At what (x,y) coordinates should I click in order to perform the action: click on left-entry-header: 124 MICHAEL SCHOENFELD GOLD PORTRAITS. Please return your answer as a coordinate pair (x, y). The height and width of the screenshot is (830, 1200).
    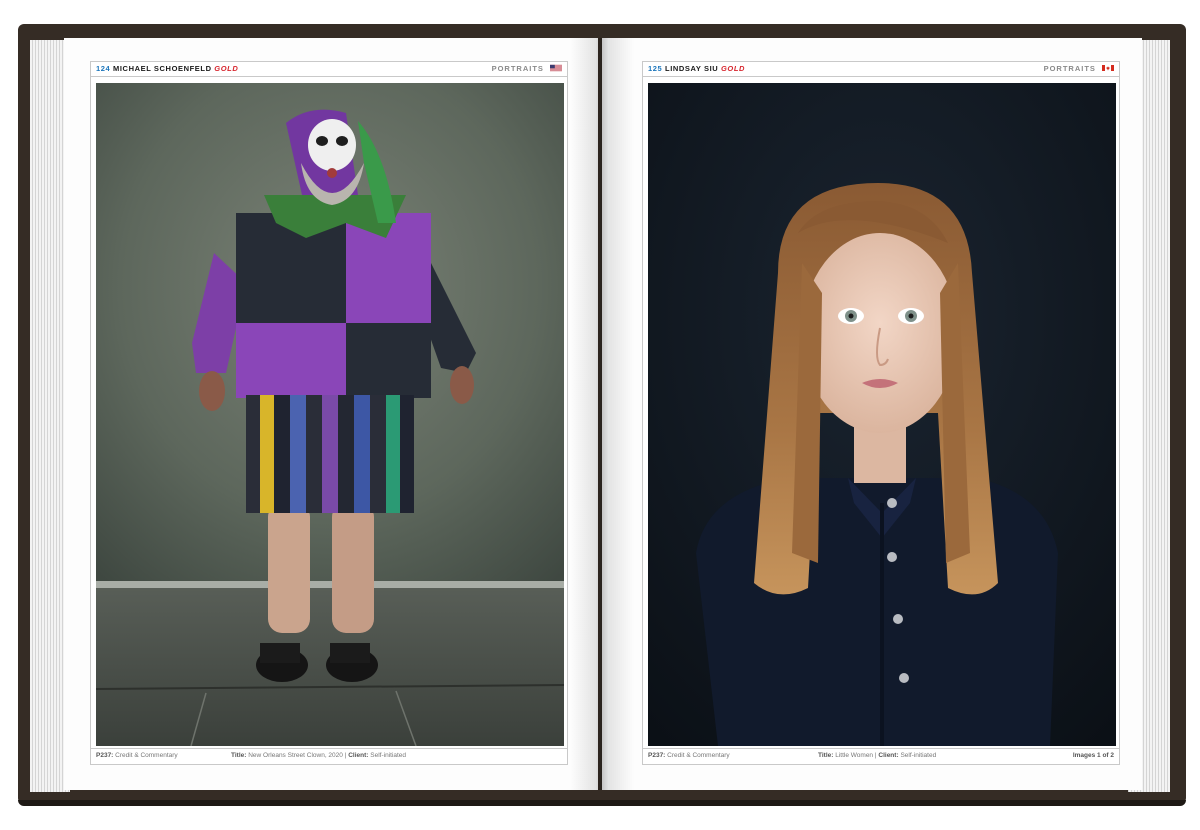
    Looking at the image, I should click on (329, 69).